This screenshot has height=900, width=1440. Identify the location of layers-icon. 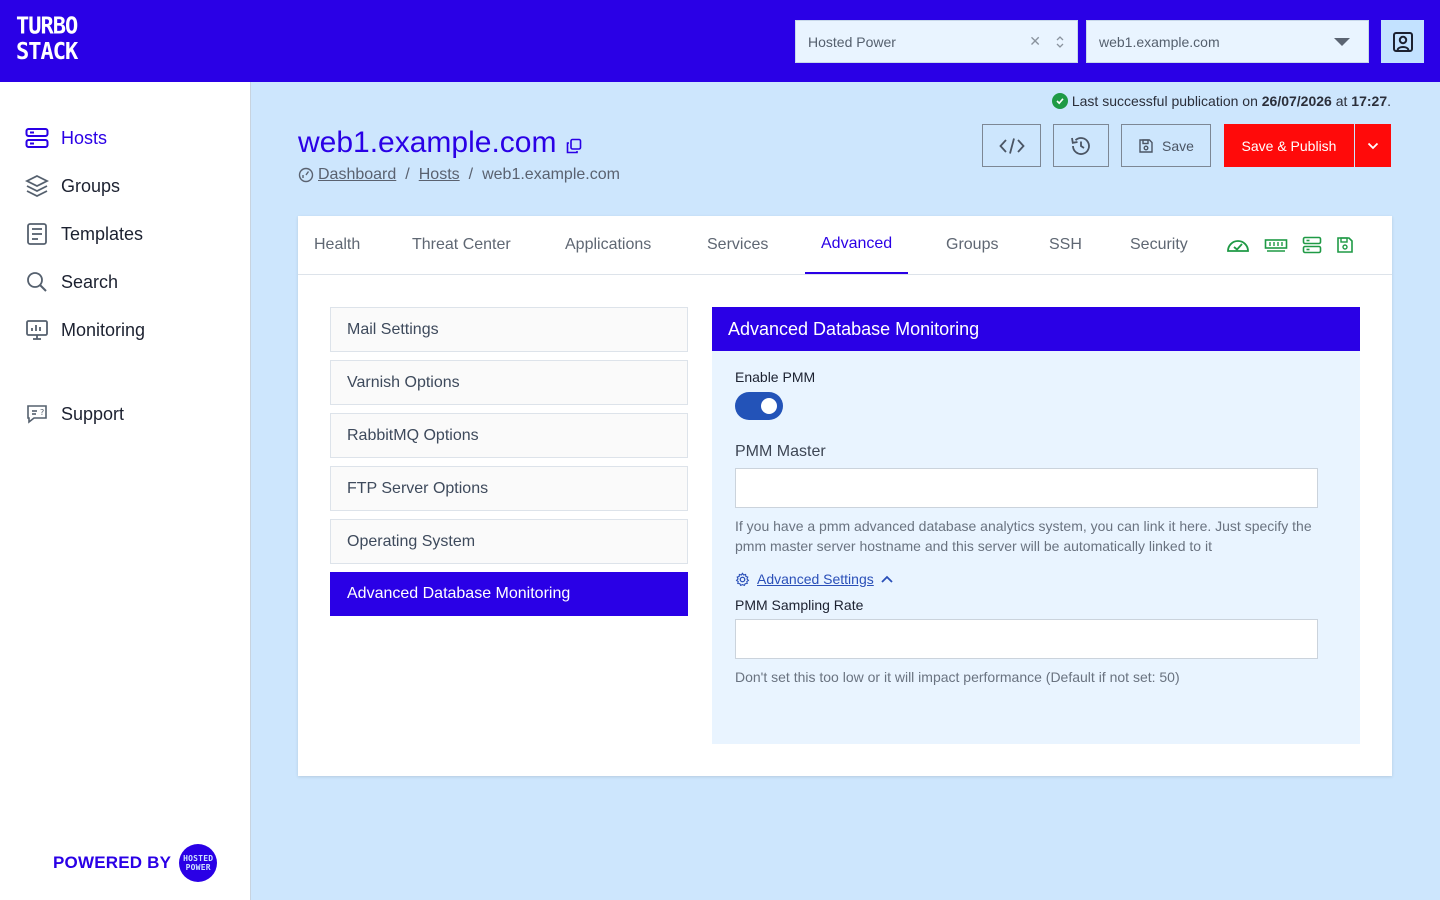
(37, 186).